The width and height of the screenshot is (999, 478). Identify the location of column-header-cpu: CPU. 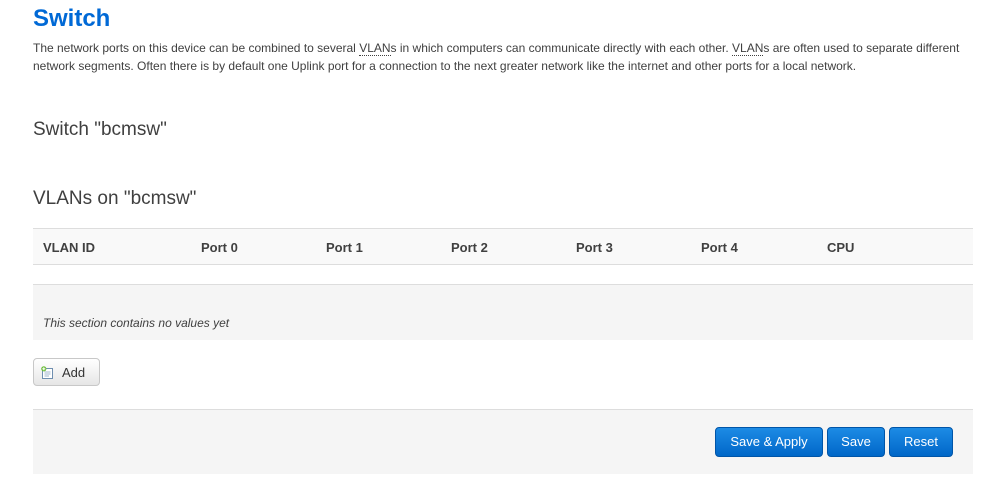
(841, 247).